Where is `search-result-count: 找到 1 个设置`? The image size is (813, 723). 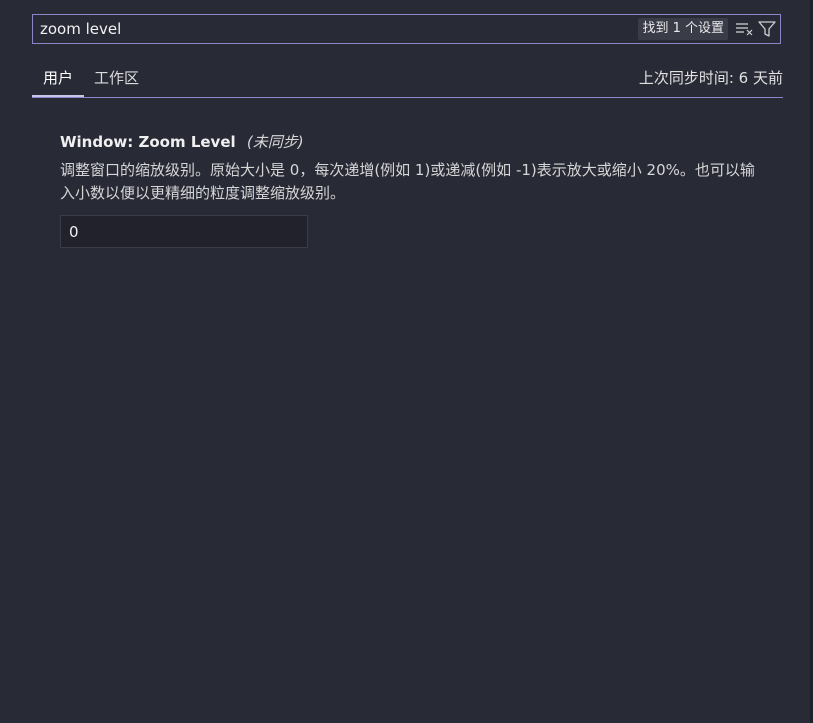 search-result-count: 找到 1 个设置 is located at coordinates (683, 29).